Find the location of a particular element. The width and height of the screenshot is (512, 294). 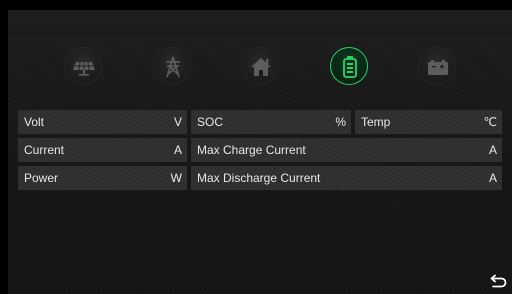

solar-panel-icon is located at coordinates (84, 68).